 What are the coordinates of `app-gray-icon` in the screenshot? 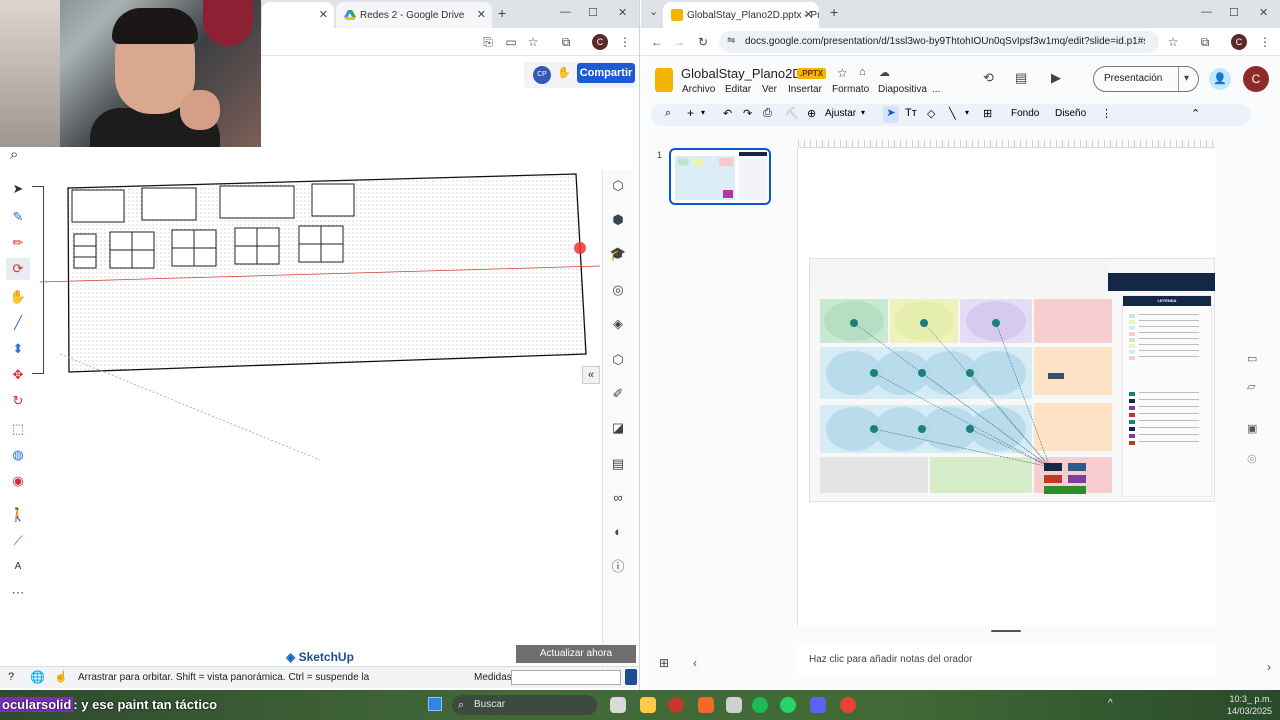 It's located at (734, 705).